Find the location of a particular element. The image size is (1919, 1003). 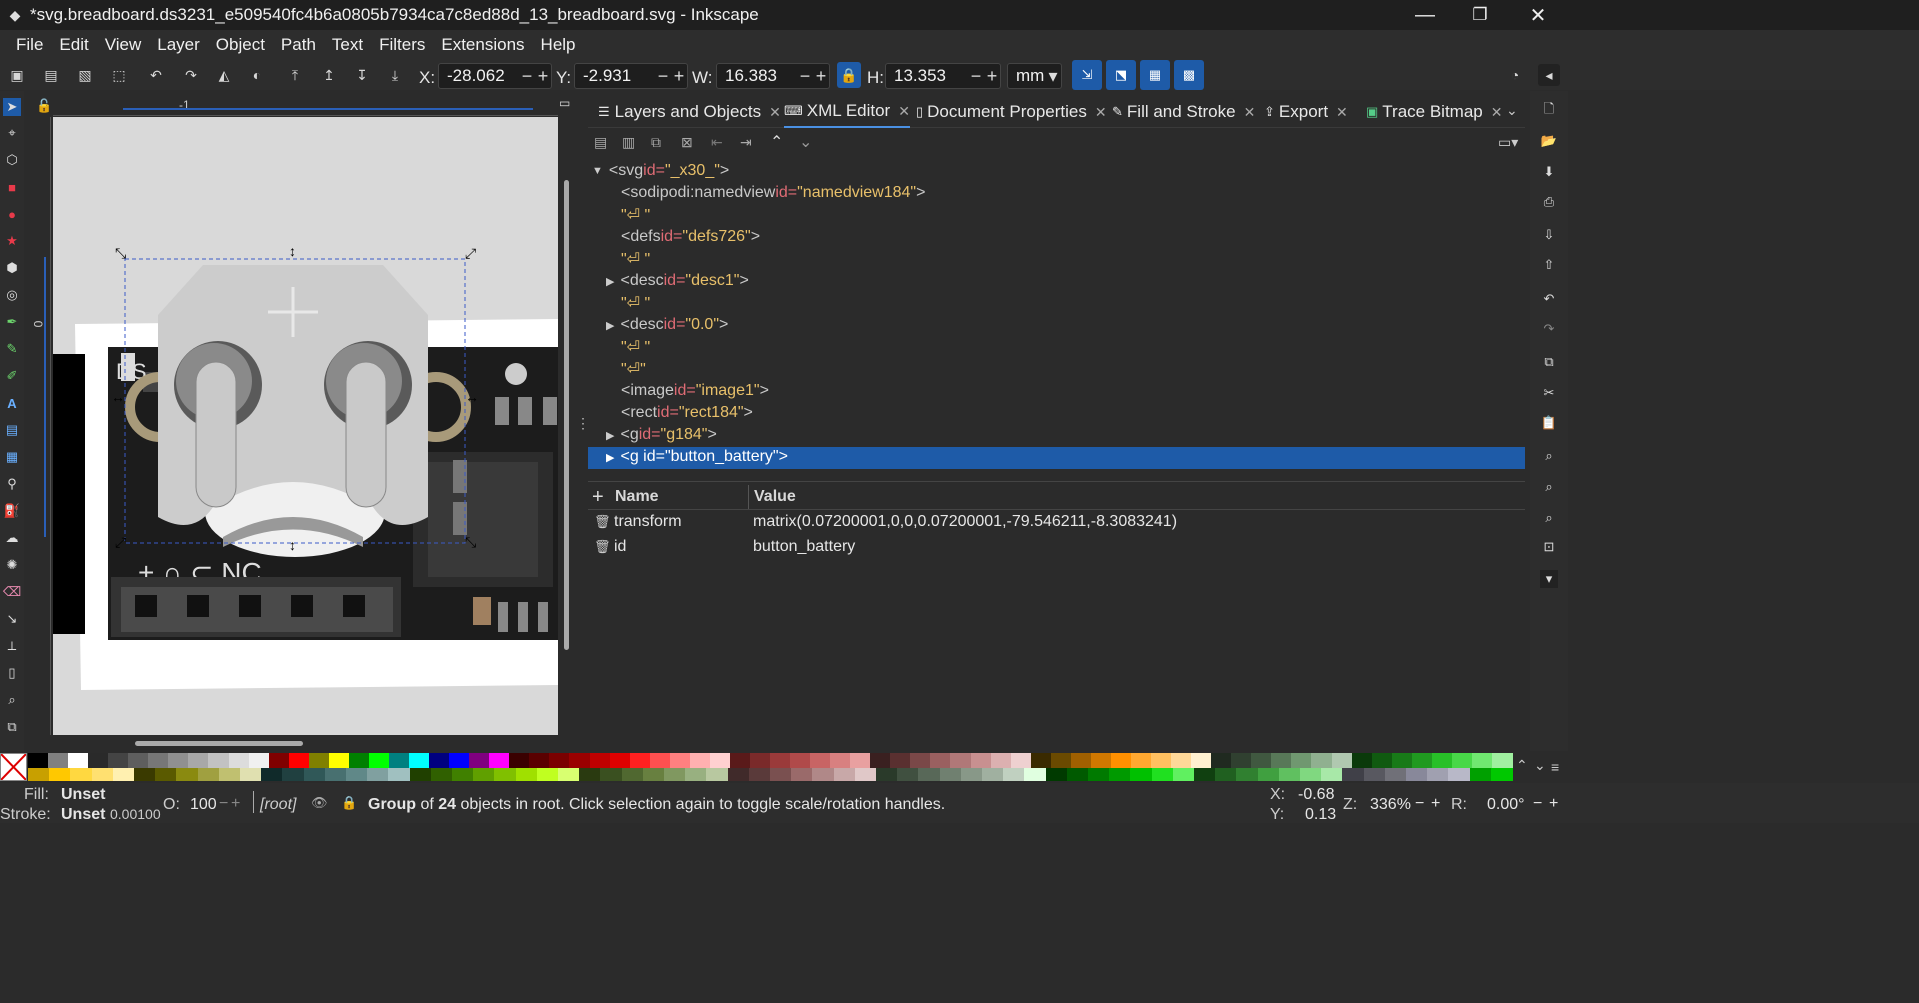

mesh-tool-icon: ▦ is located at coordinates (12, 457).